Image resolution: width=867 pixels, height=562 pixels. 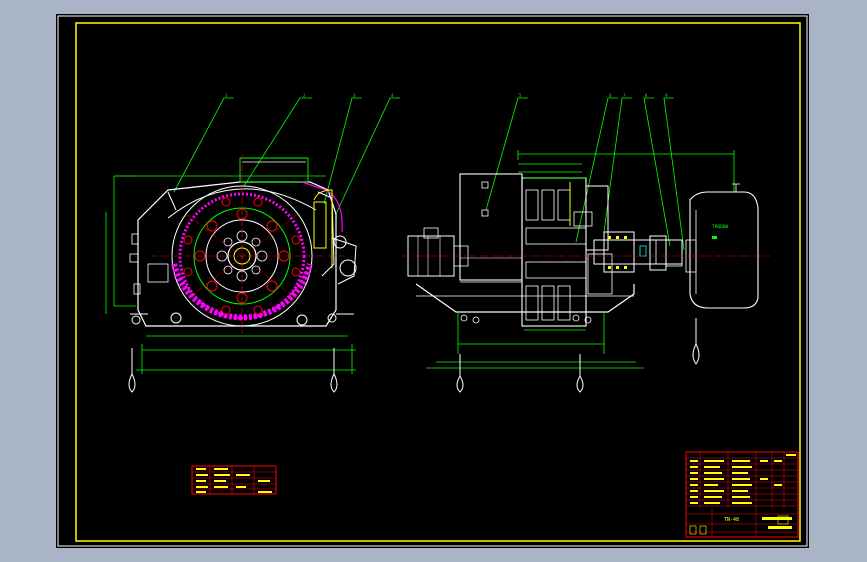 I want to click on balloons-right: 5 6 7 8 9, so click(x=593, y=95).